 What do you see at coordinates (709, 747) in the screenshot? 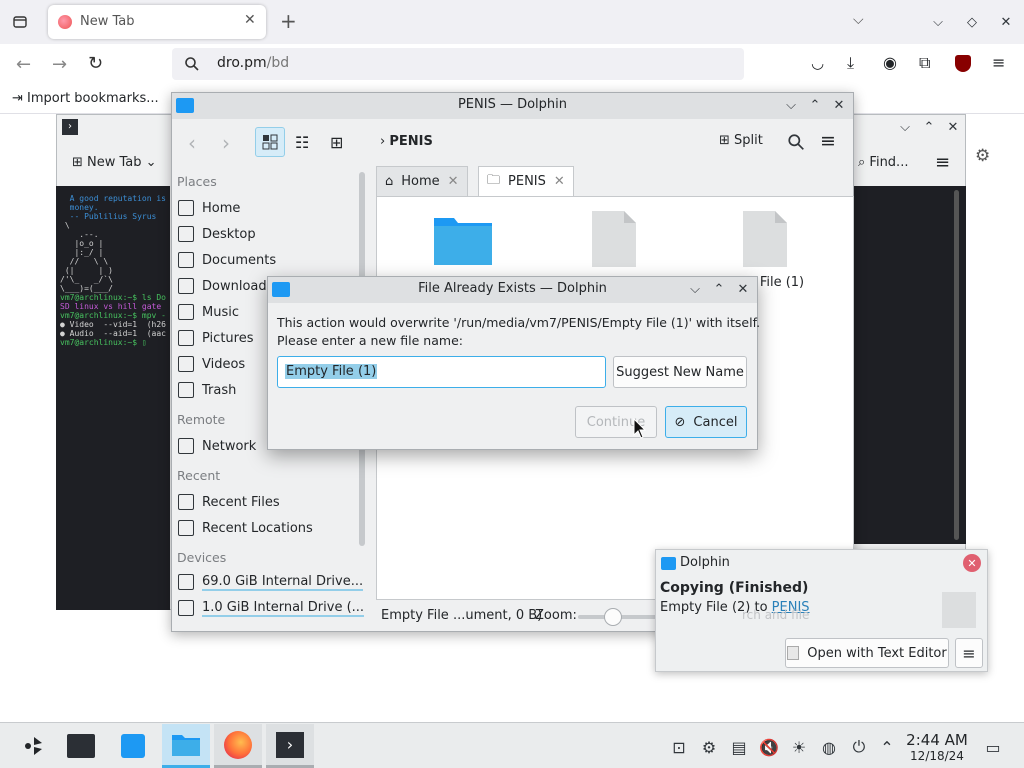
I see `kdeconnect-icon: ⚙` at bounding box center [709, 747].